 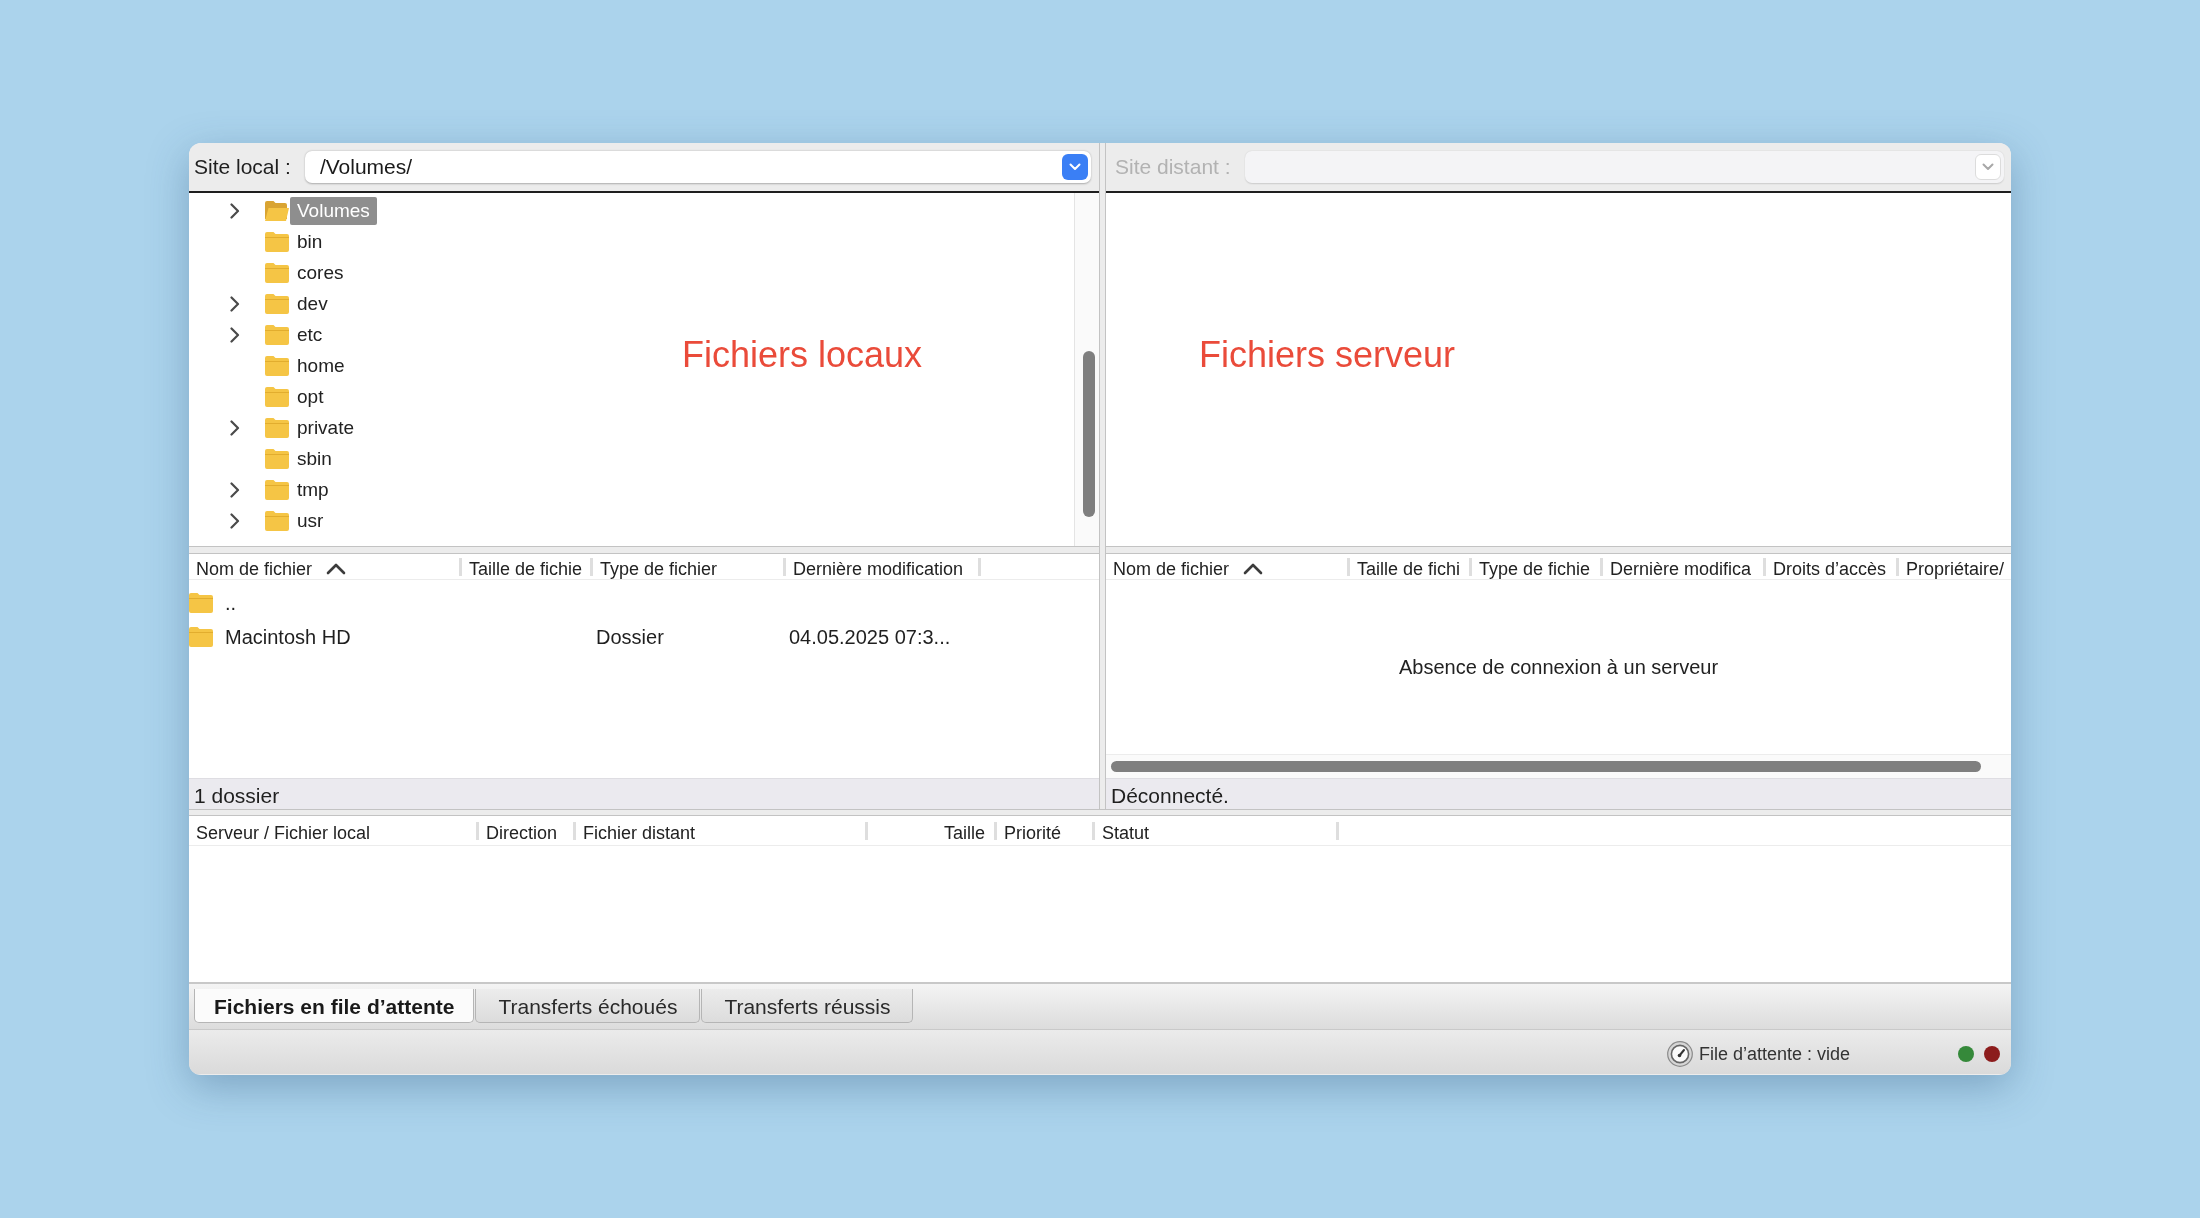 What do you see at coordinates (321, 365) in the screenshot?
I see `tree-item: home` at bounding box center [321, 365].